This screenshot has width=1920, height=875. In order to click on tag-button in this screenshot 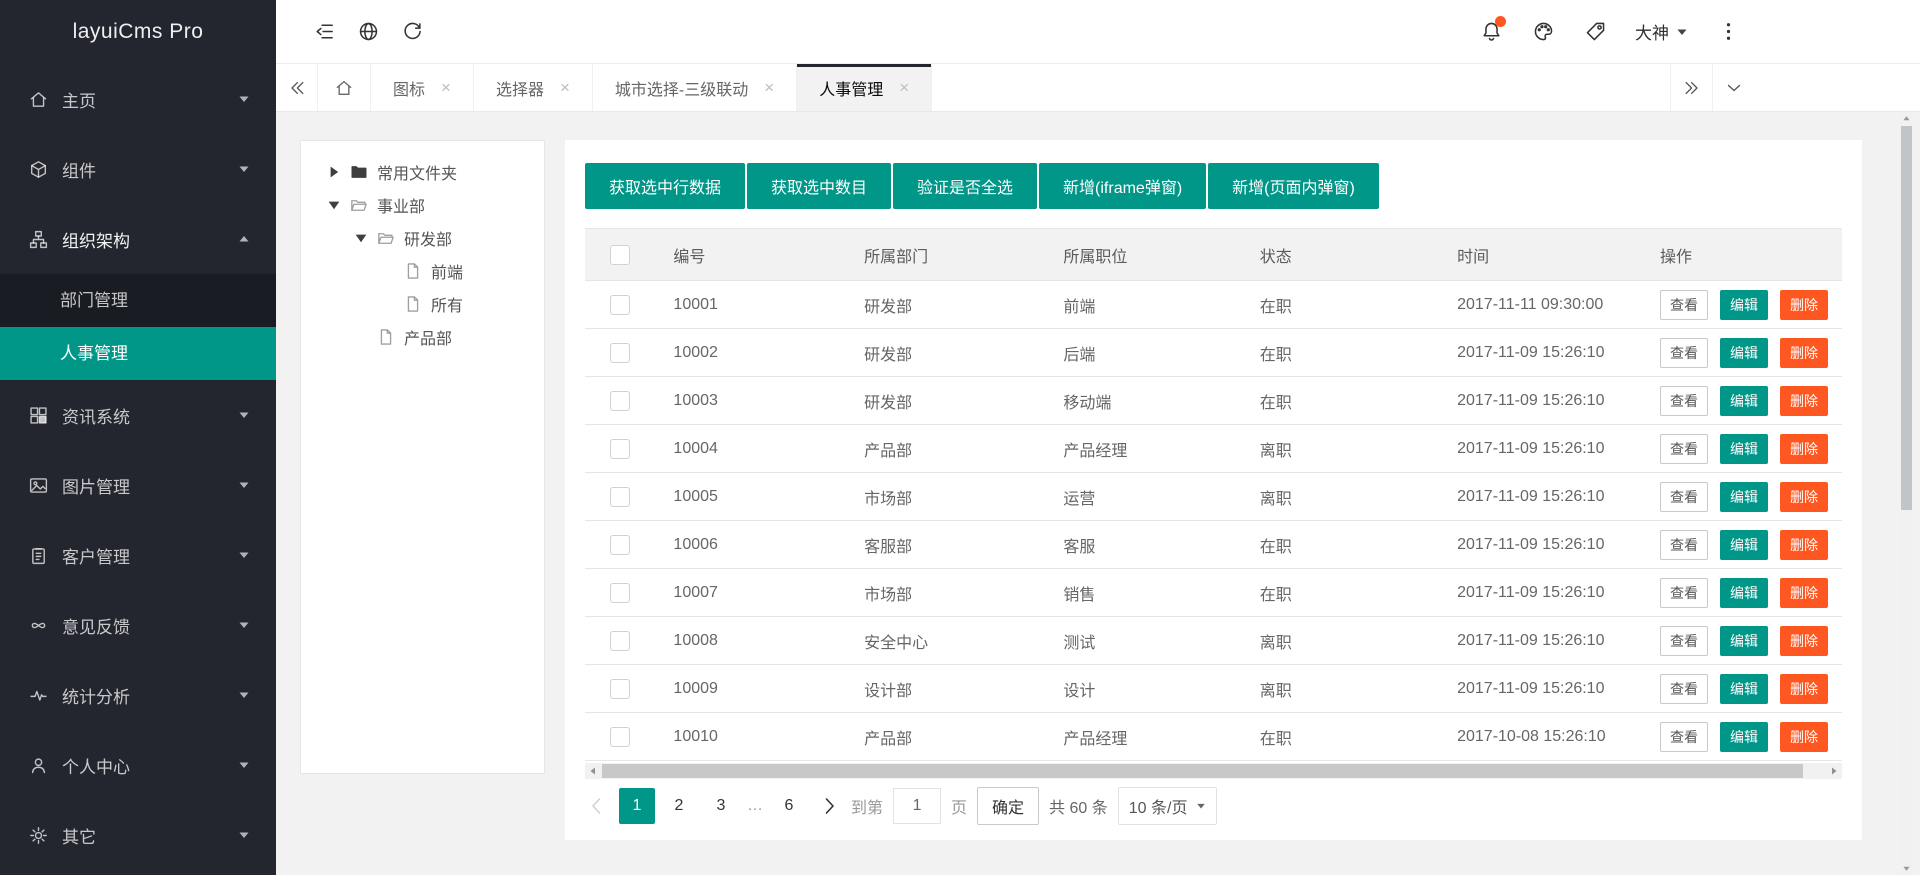, I will do `click(1595, 32)`.